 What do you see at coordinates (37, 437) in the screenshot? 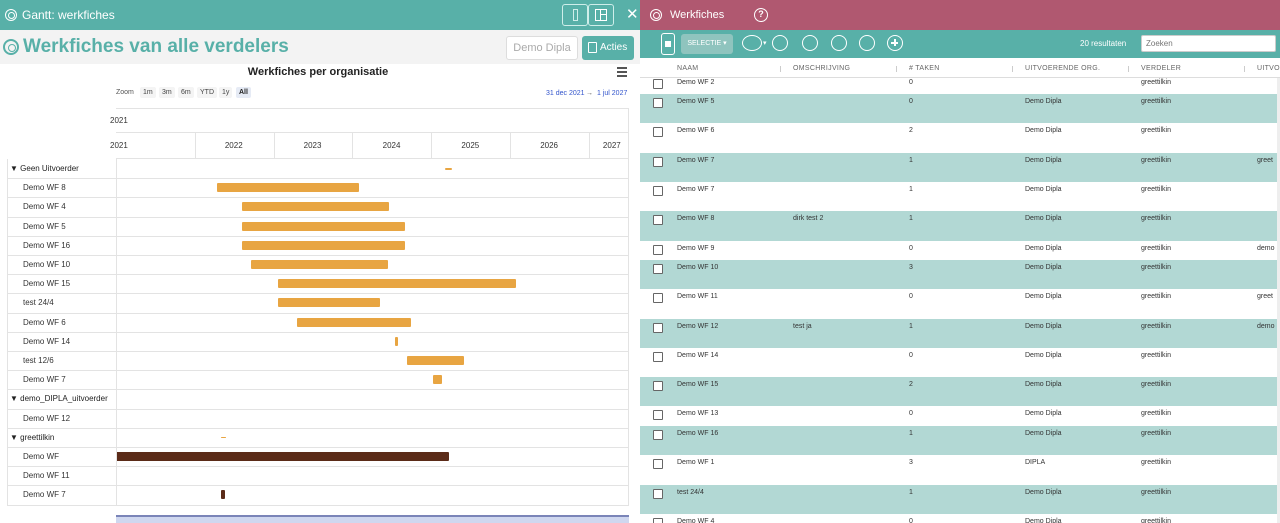
I see `group-name: greettilkin` at bounding box center [37, 437].